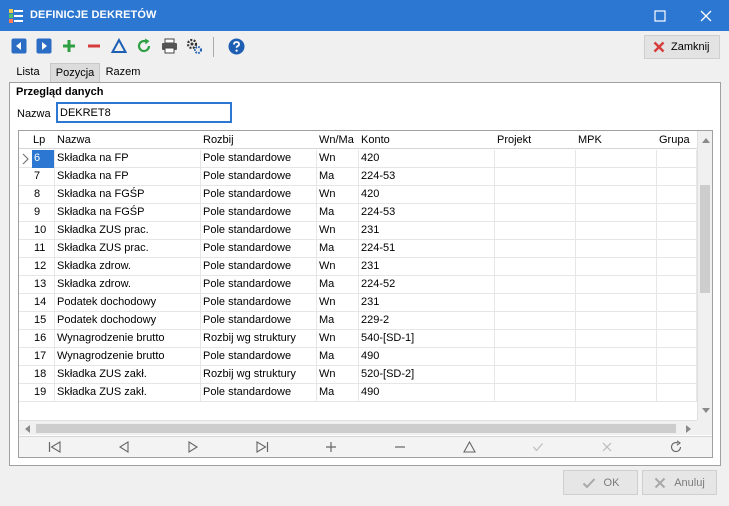  What do you see at coordinates (43, 357) in the screenshot?
I see `grid-cell-lp: 17` at bounding box center [43, 357].